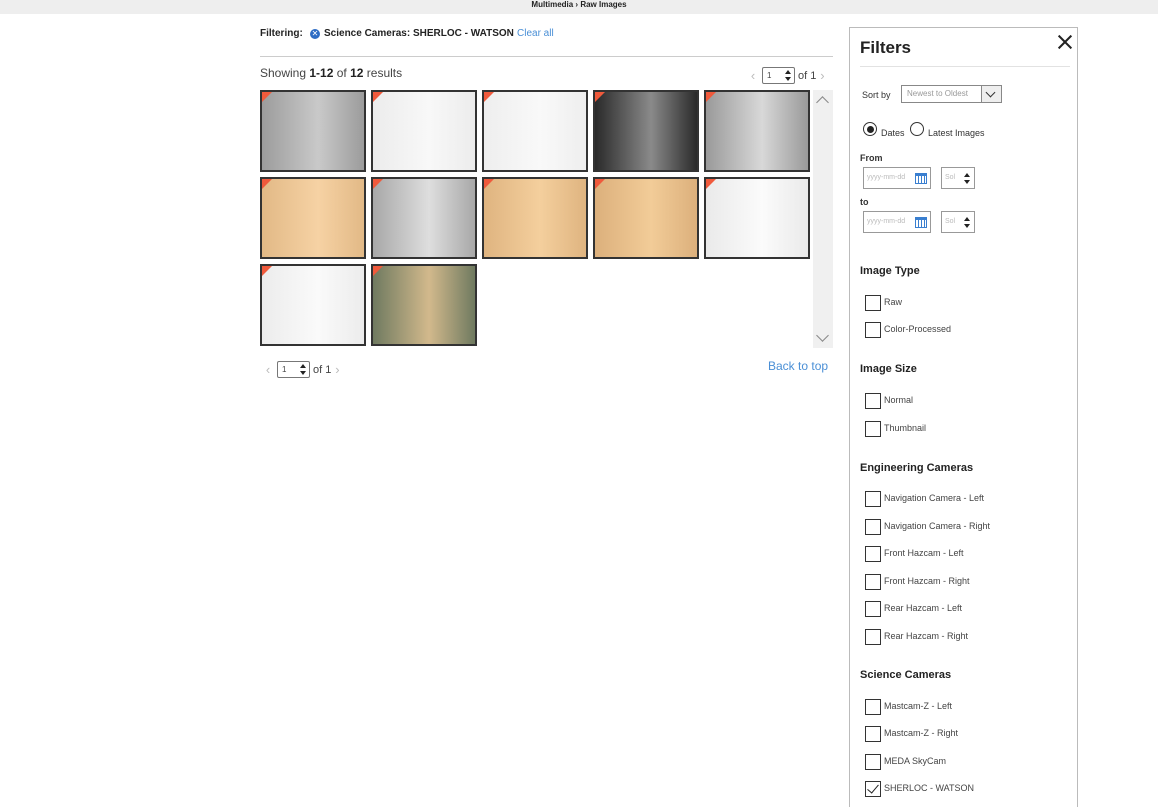 This screenshot has height=807, width=1158. I want to click on from-sol-placeholder: Sol, so click(950, 177).